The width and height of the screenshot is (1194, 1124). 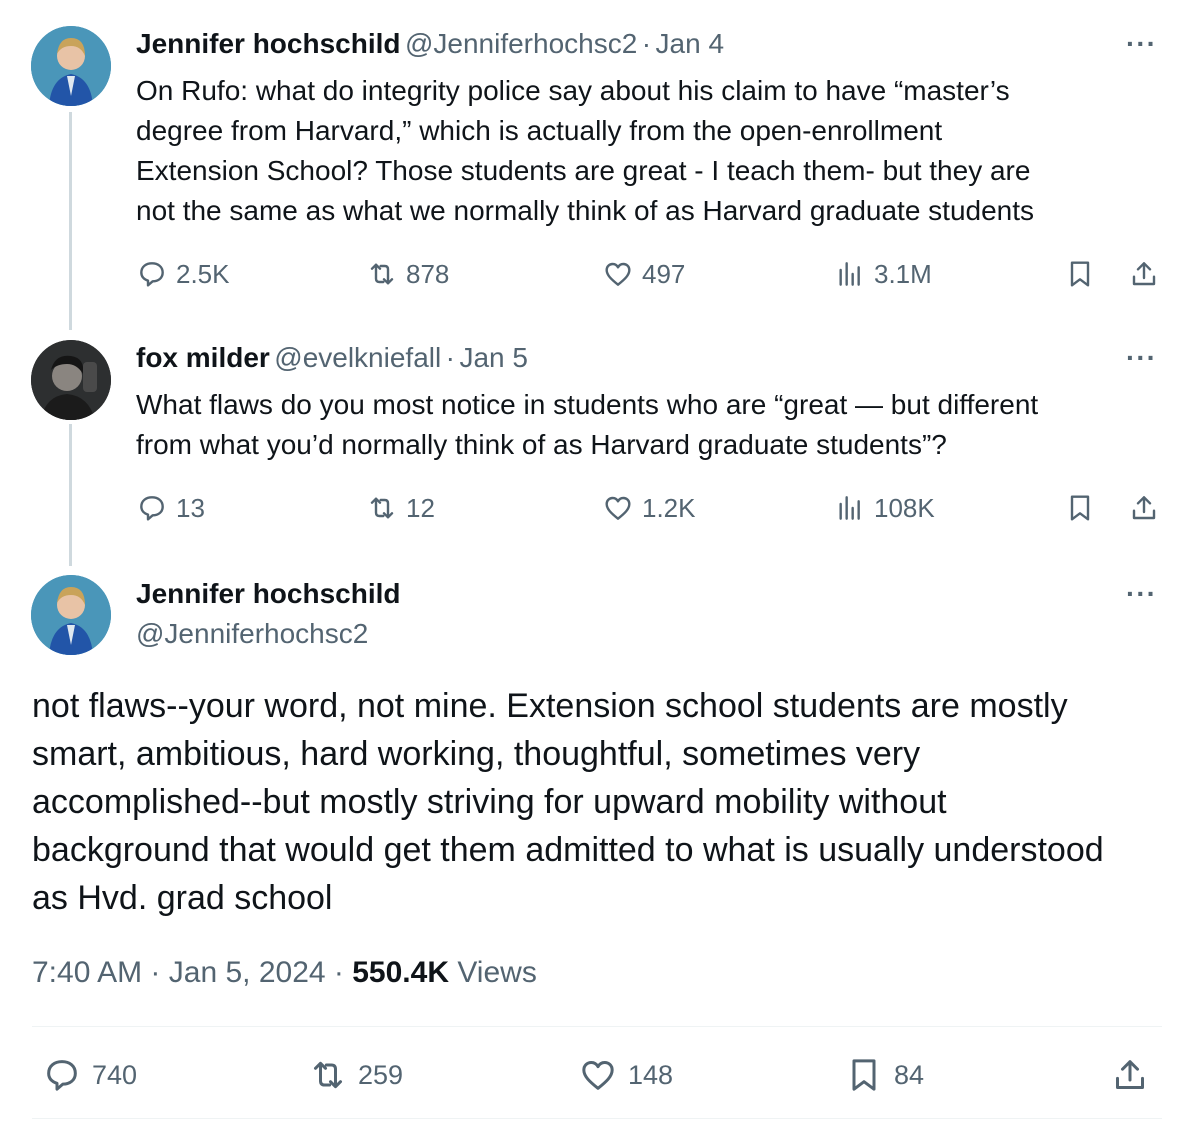 I want to click on bookmark-count: 84, so click(x=909, y=1074).